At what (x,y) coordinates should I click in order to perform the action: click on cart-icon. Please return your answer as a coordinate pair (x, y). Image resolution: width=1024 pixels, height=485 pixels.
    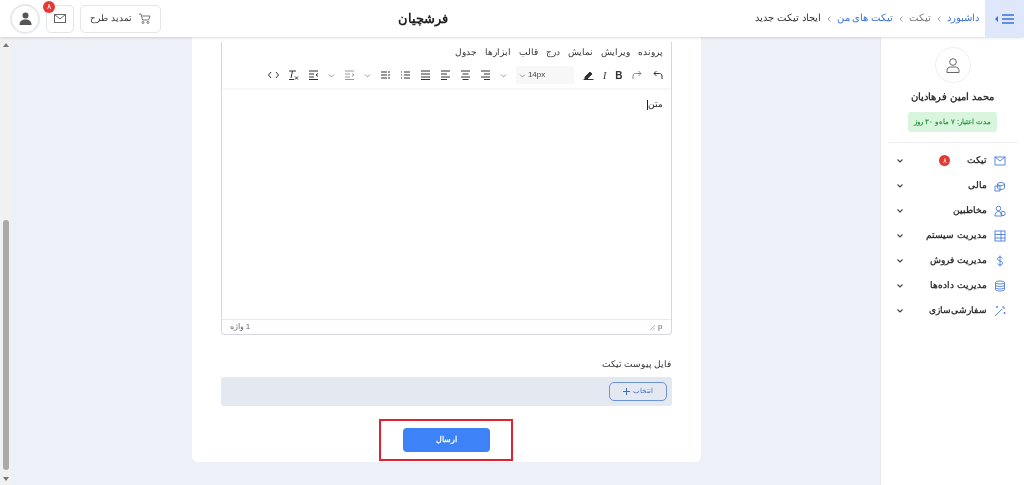
    Looking at the image, I should click on (144, 18).